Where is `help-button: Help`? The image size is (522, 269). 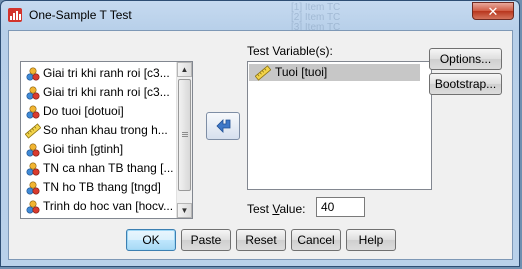
help-button: Help is located at coordinates (371, 240).